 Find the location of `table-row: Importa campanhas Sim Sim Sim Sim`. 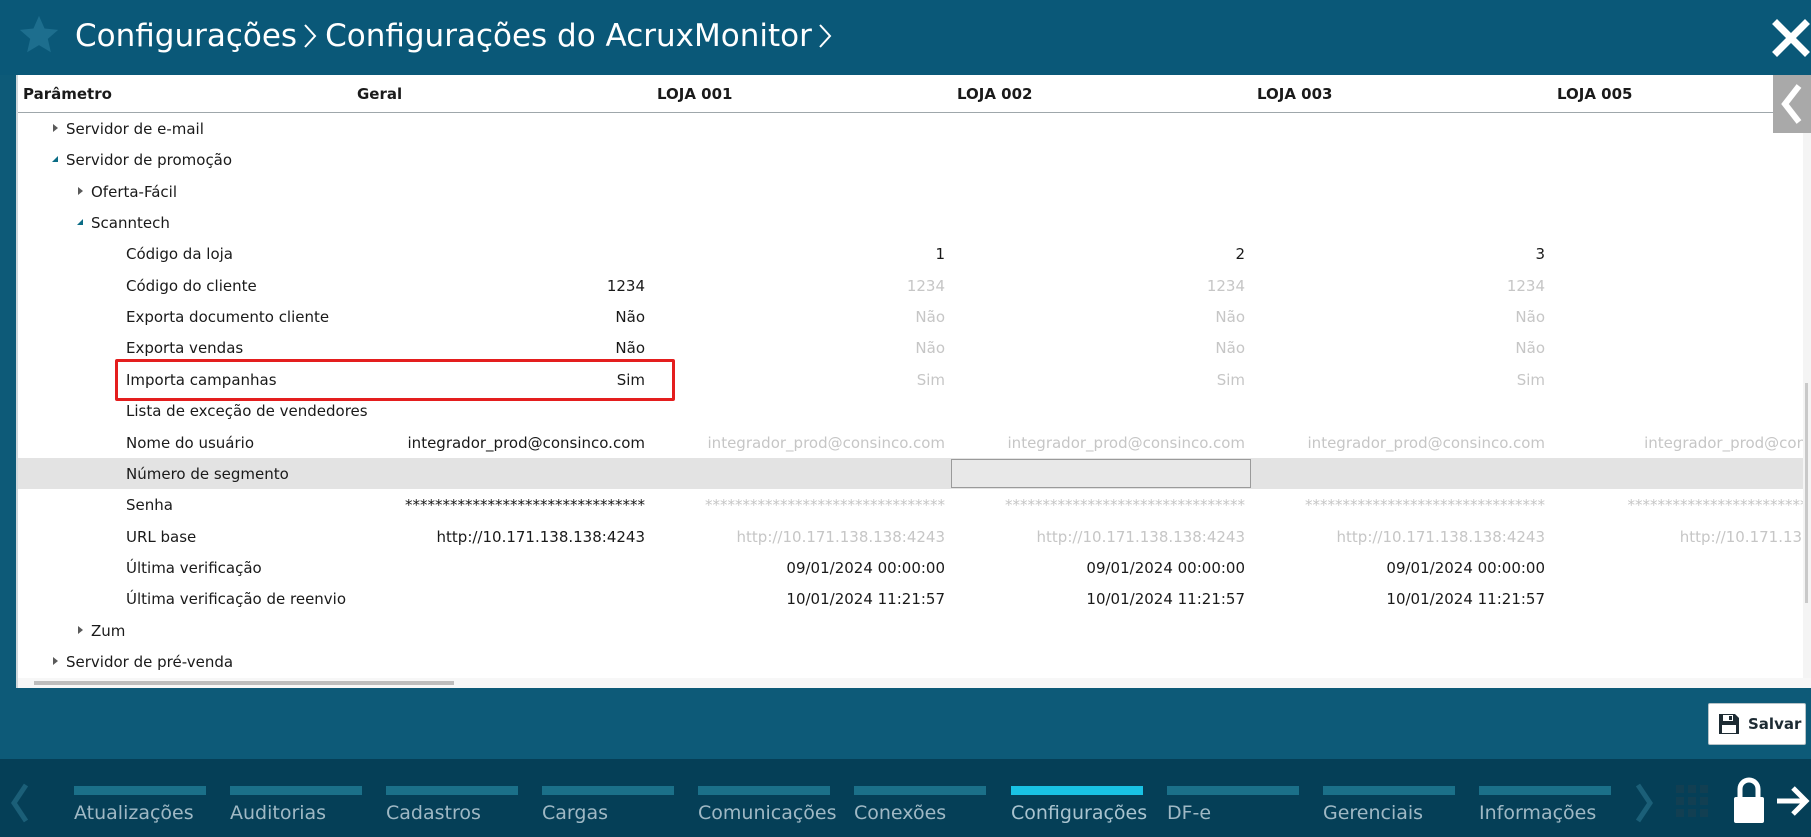

table-row: Importa campanhas Sim Sim Sim Sim is located at coordinates (911, 379).